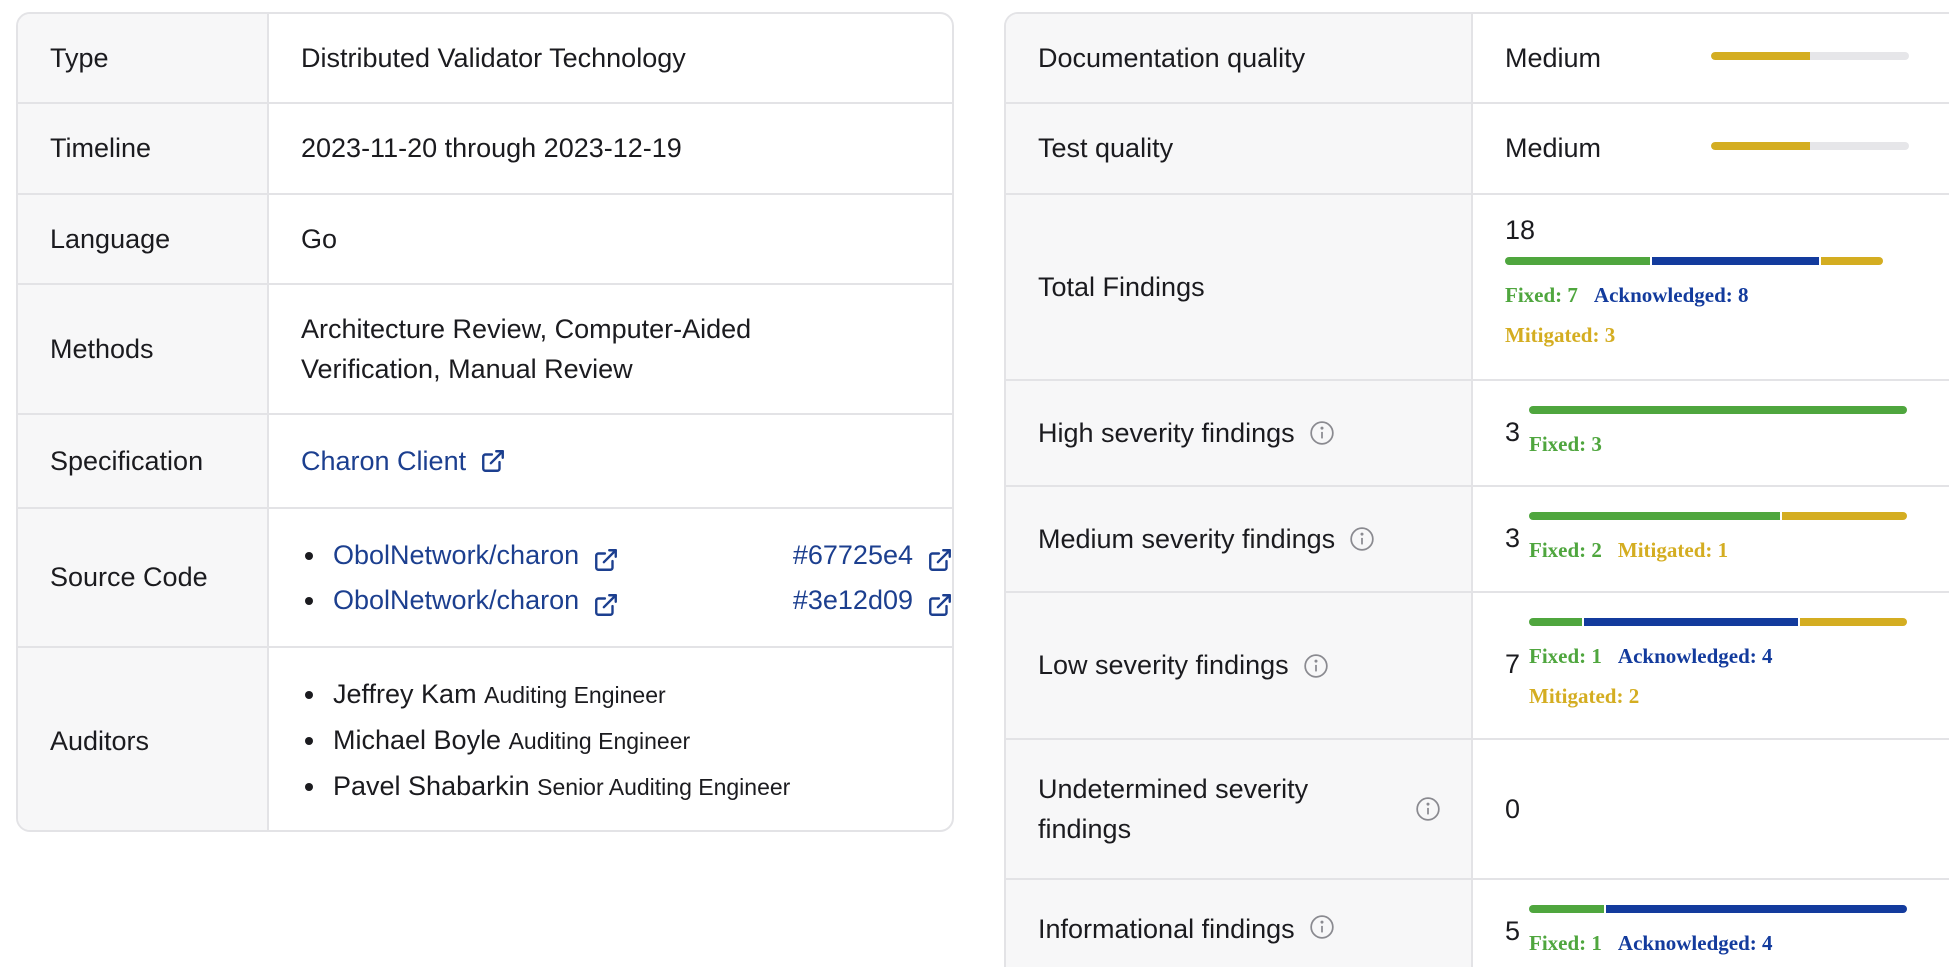 The image size is (1949, 967). I want to click on documentation-quality-bar, so click(1810, 56).